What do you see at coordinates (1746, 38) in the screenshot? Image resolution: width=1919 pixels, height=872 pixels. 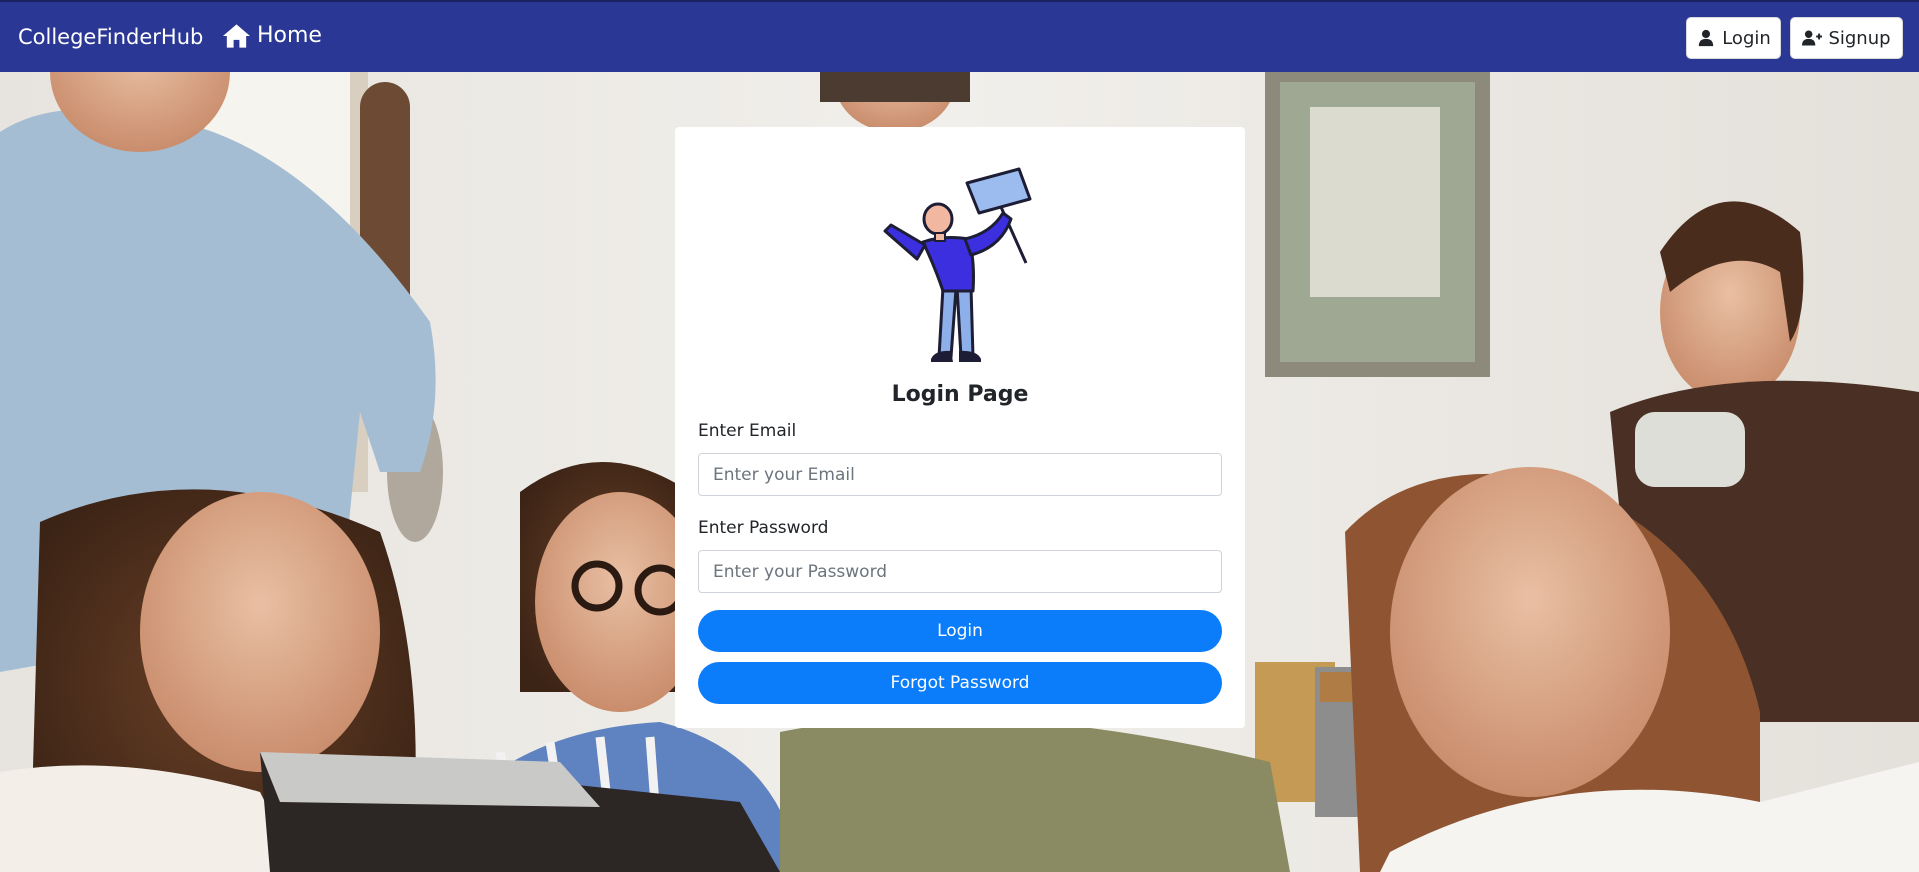 I see `login-nav-label: Login` at bounding box center [1746, 38].